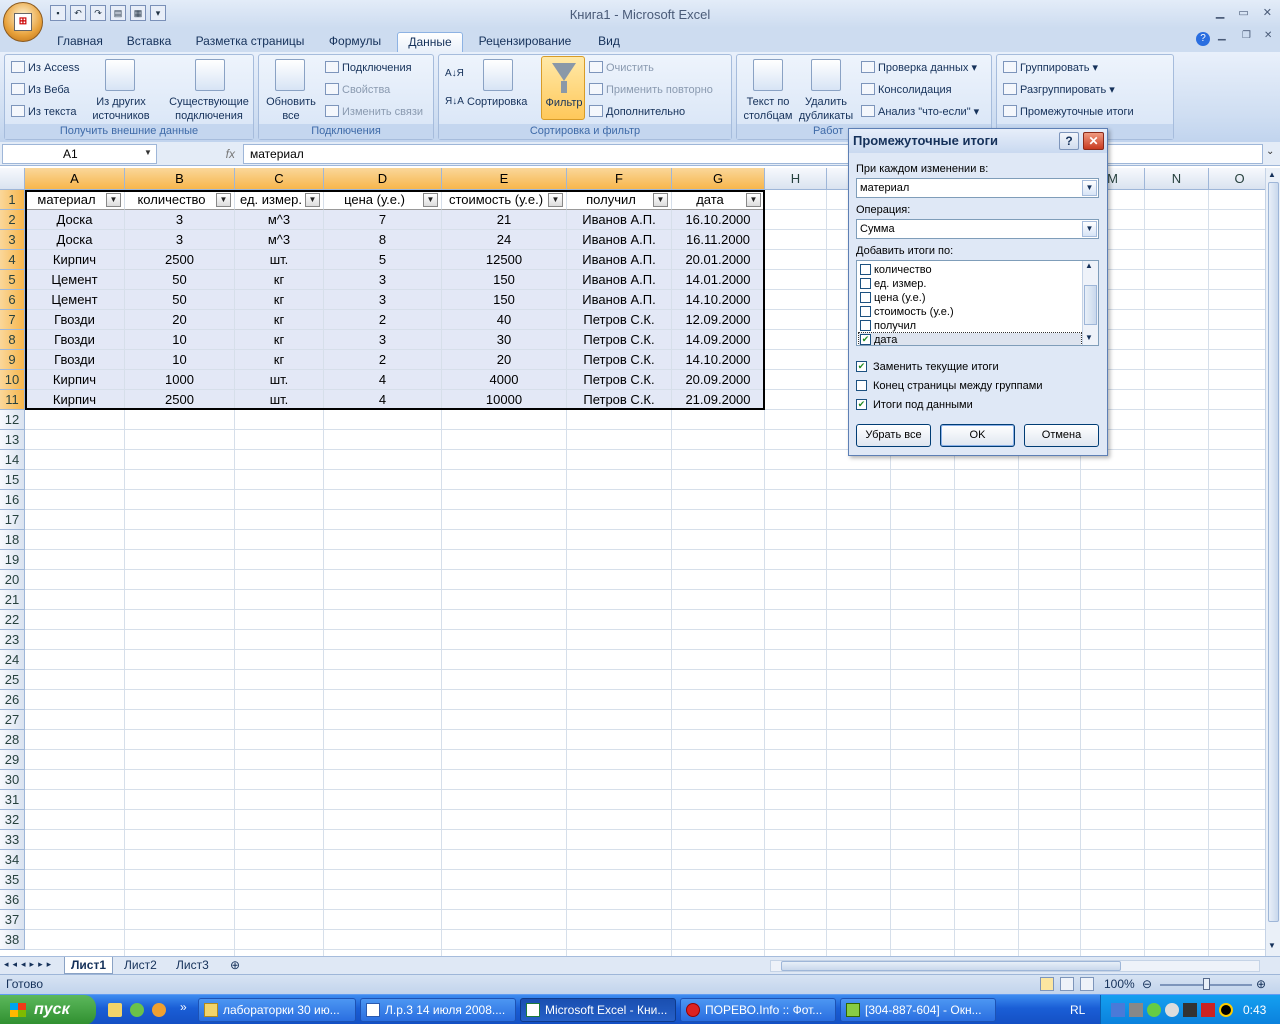 Image resolution: width=1280 pixels, height=1024 pixels. I want to click on list-scrollbar: ▲ ▼, so click(1090, 303).